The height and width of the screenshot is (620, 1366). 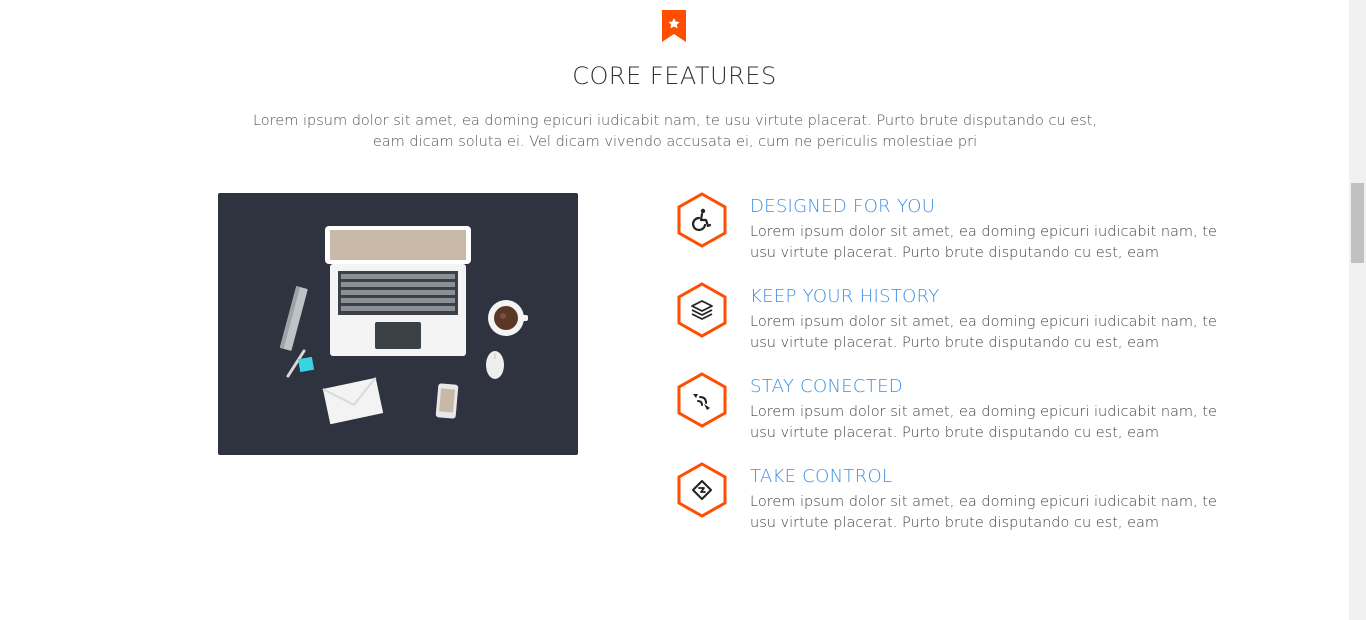 What do you see at coordinates (843, 206) in the screenshot?
I see `feature-title: DESIGNED FOR YOU` at bounding box center [843, 206].